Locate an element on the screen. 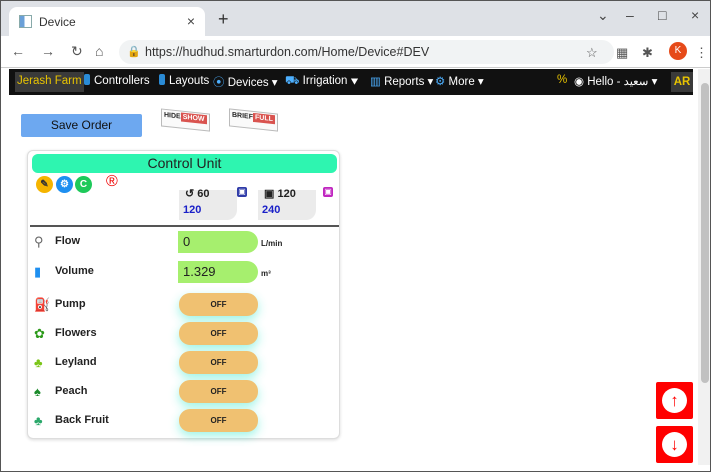 Image resolution: width=711 pixels, height=472 pixels. irrigation-icon: ⛟ is located at coordinates (294, 81).